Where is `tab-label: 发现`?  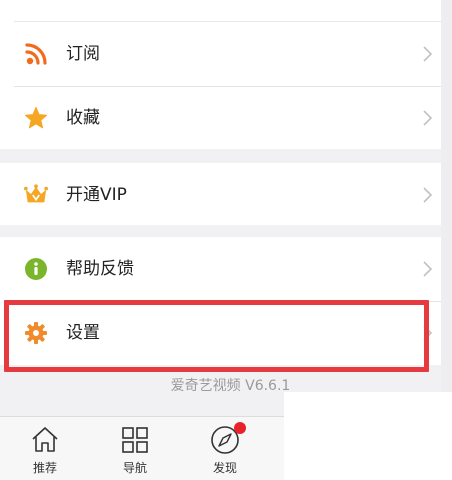 tab-label: 发现 is located at coordinates (224, 468).